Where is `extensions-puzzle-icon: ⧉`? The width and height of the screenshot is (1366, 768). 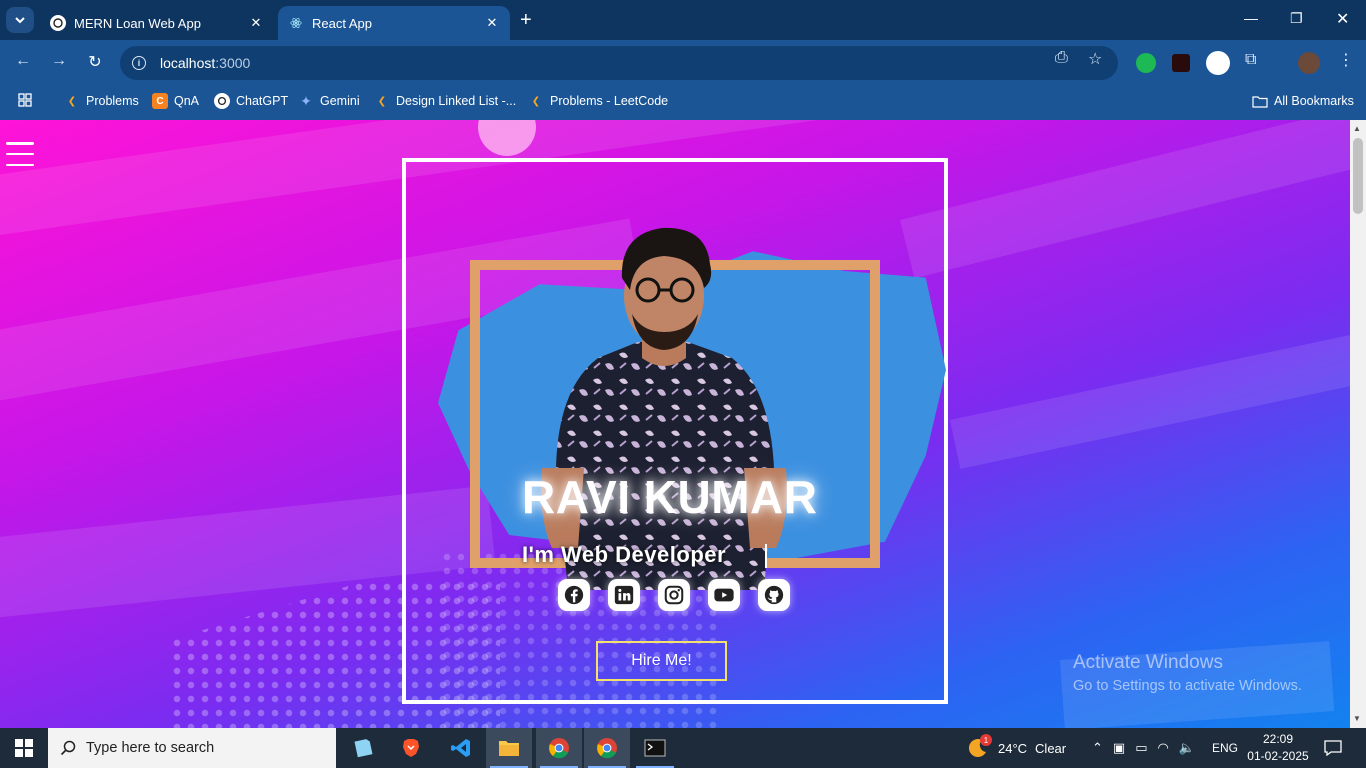
extensions-puzzle-icon: ⧉ is located at coordinates (1250, 60).